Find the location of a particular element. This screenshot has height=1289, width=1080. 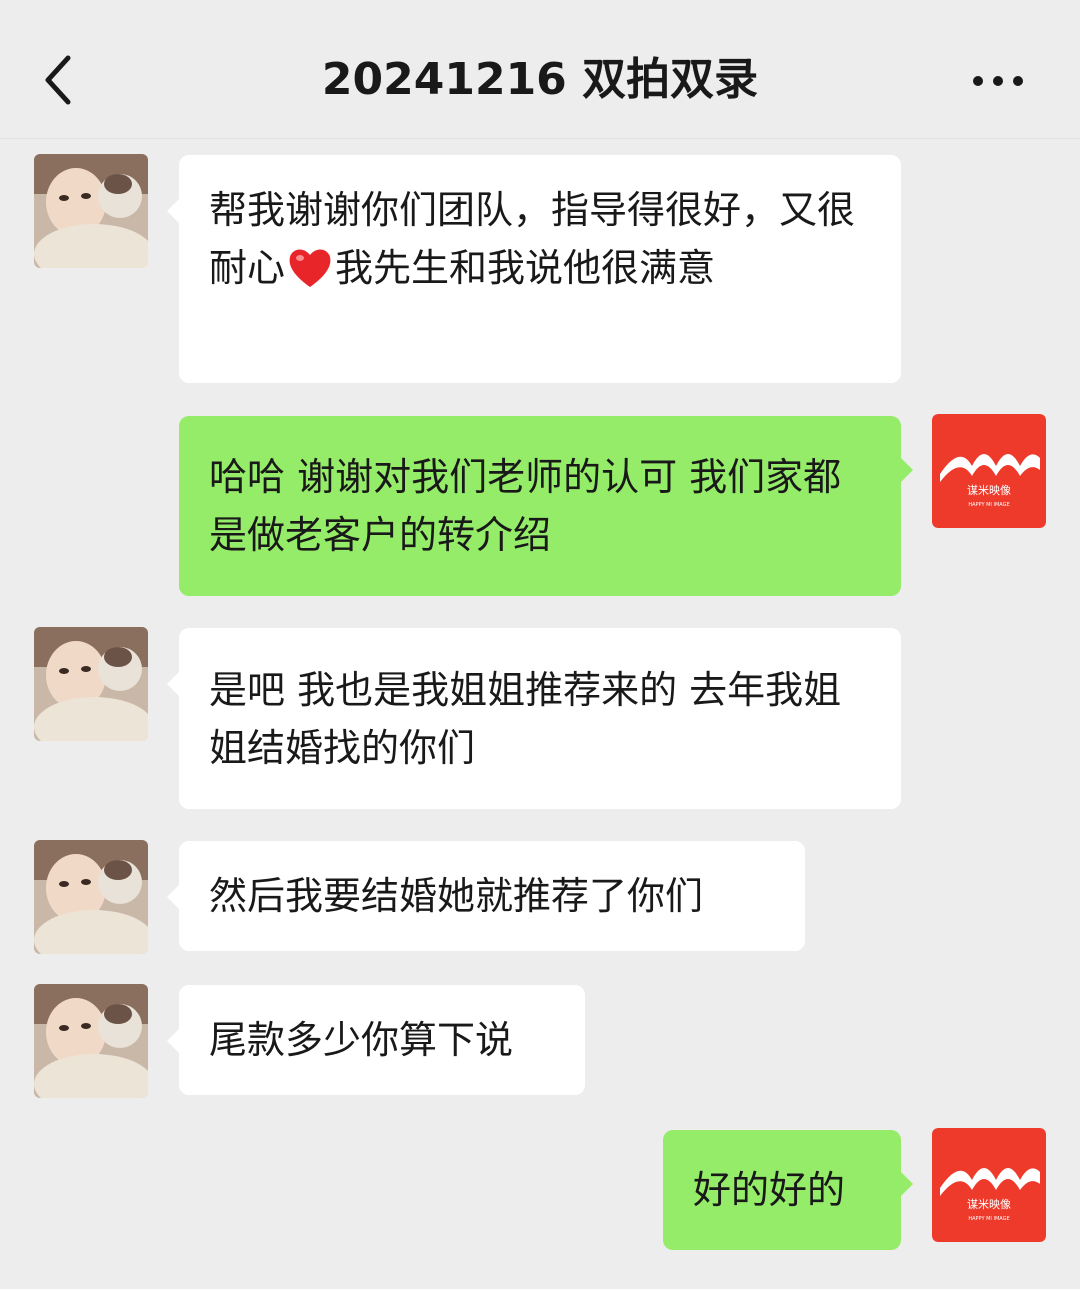

message-text: 然后我要结婚她就推荐了你们 is located at coordinates (456, 896).